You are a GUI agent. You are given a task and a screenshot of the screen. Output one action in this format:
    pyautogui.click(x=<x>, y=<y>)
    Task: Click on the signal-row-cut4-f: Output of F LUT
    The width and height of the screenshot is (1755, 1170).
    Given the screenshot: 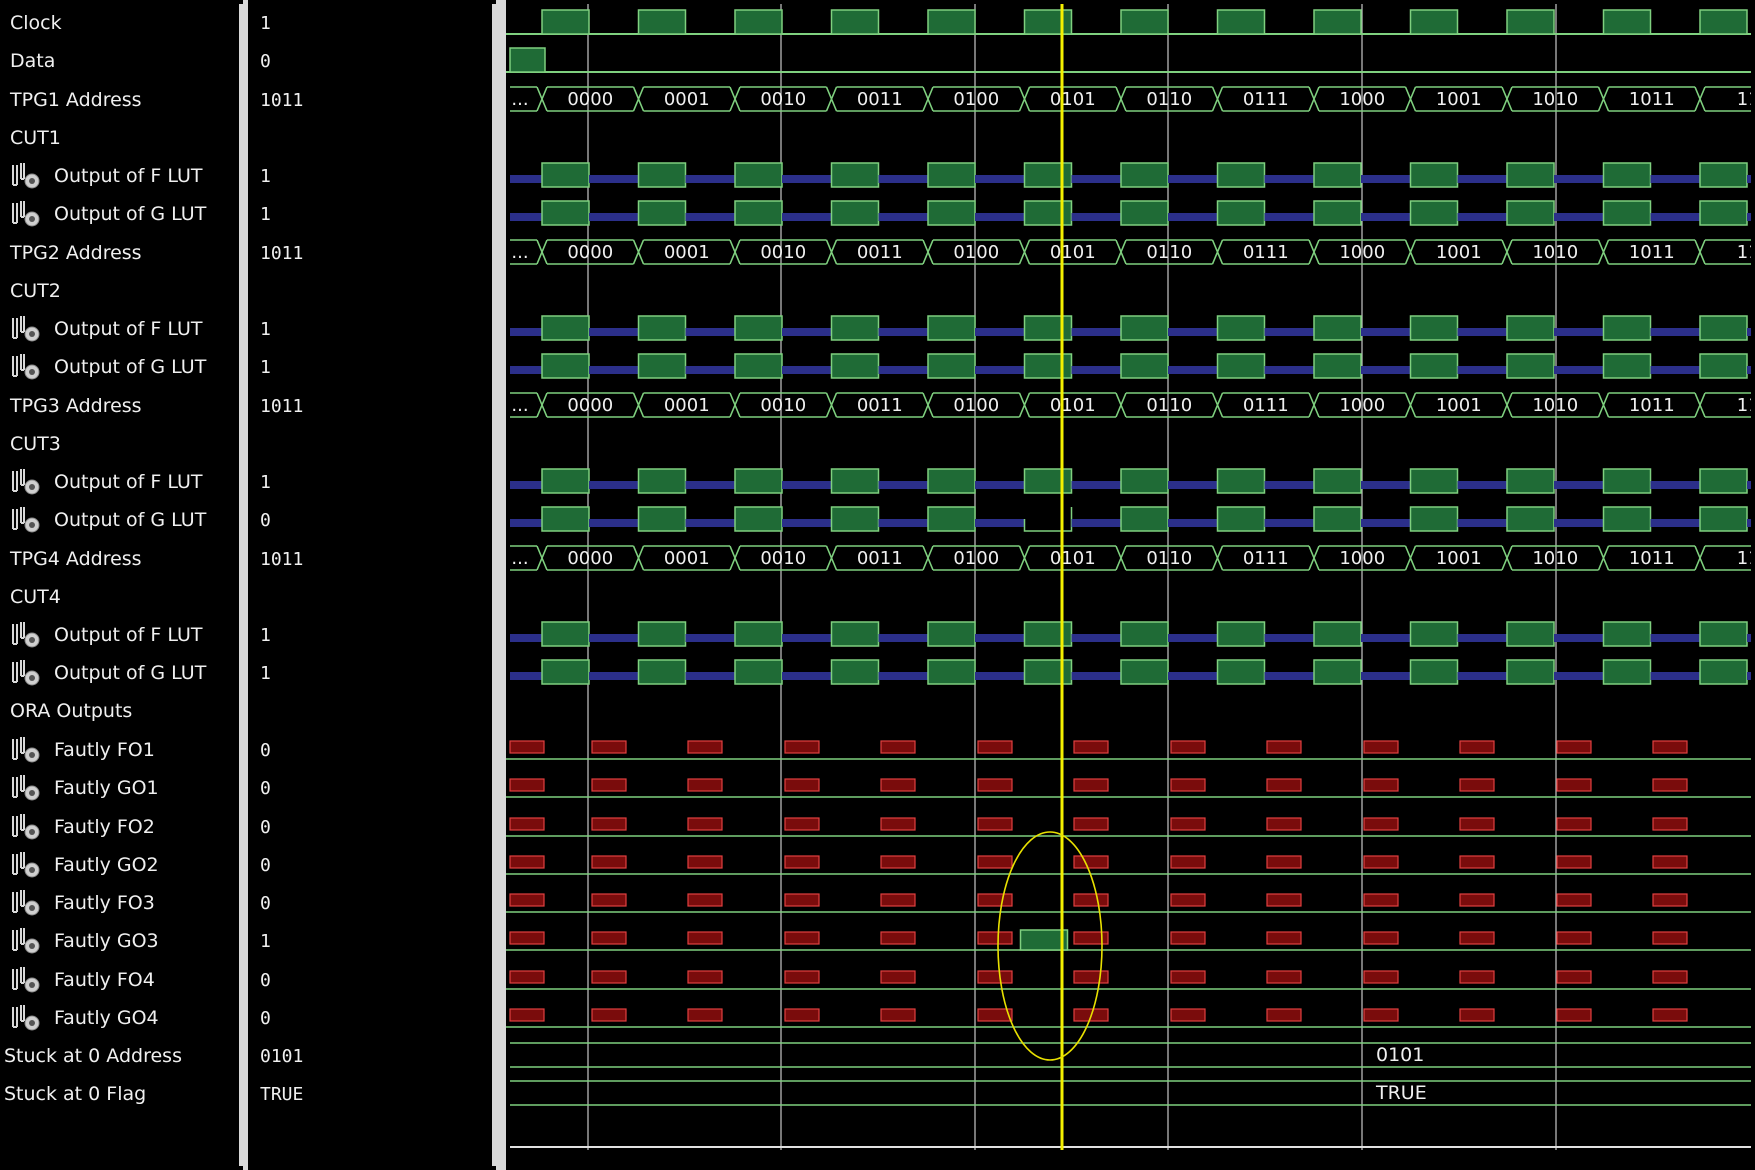 What is the action you would take?
    pyautogui.click(x=121, y=635)
    